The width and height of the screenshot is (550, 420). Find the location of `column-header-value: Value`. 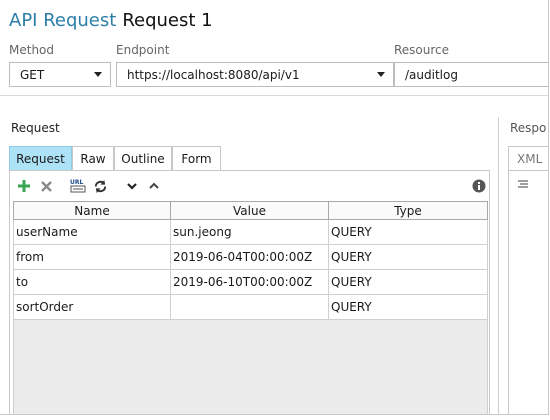

column-header-value: Value is located at coordinates (250, 210).